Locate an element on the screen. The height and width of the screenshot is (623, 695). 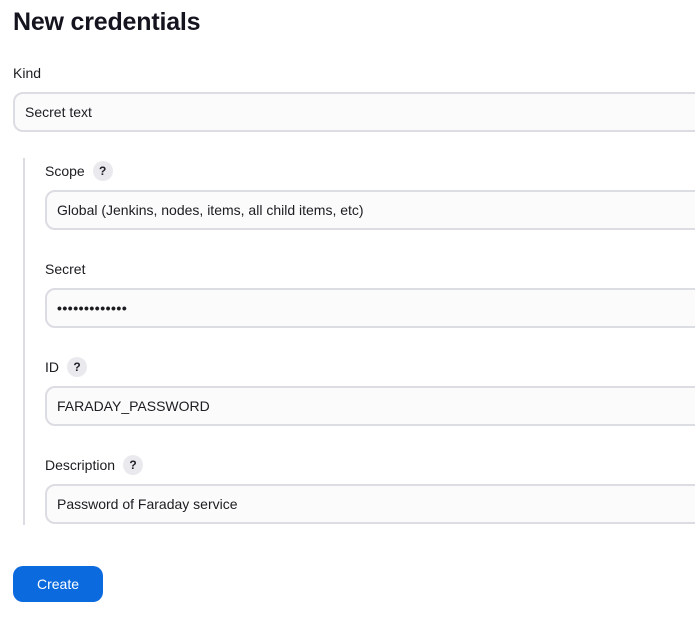
page-title: New credentials is located at coordinates (107, 22).